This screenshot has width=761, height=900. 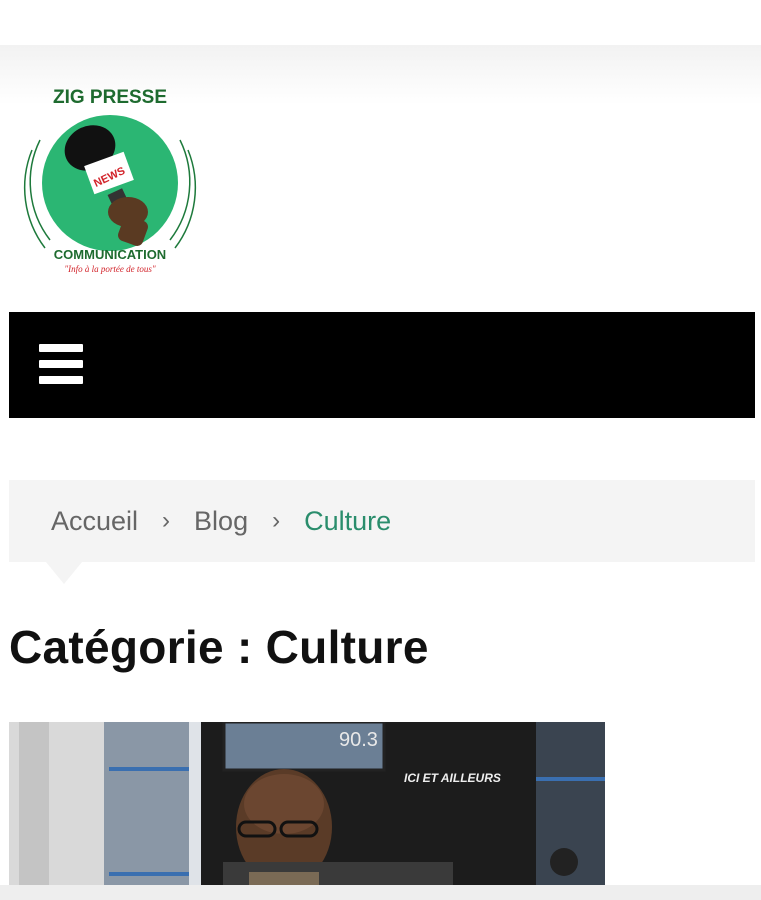 I want to click on hamburger-menu-icon, so click(x=62, y=365).